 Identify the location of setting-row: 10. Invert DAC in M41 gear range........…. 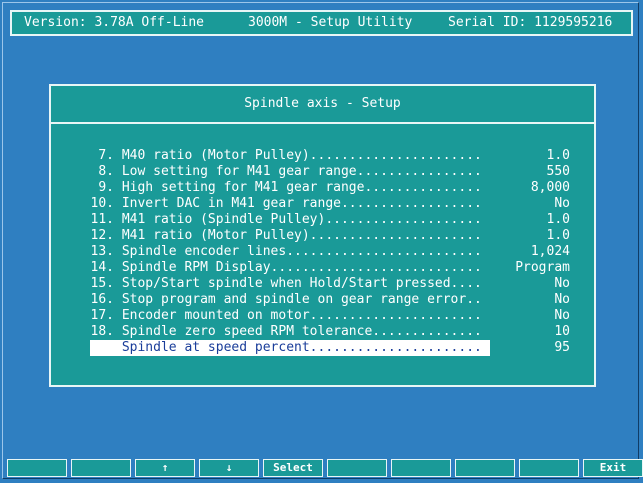
(322, 204).